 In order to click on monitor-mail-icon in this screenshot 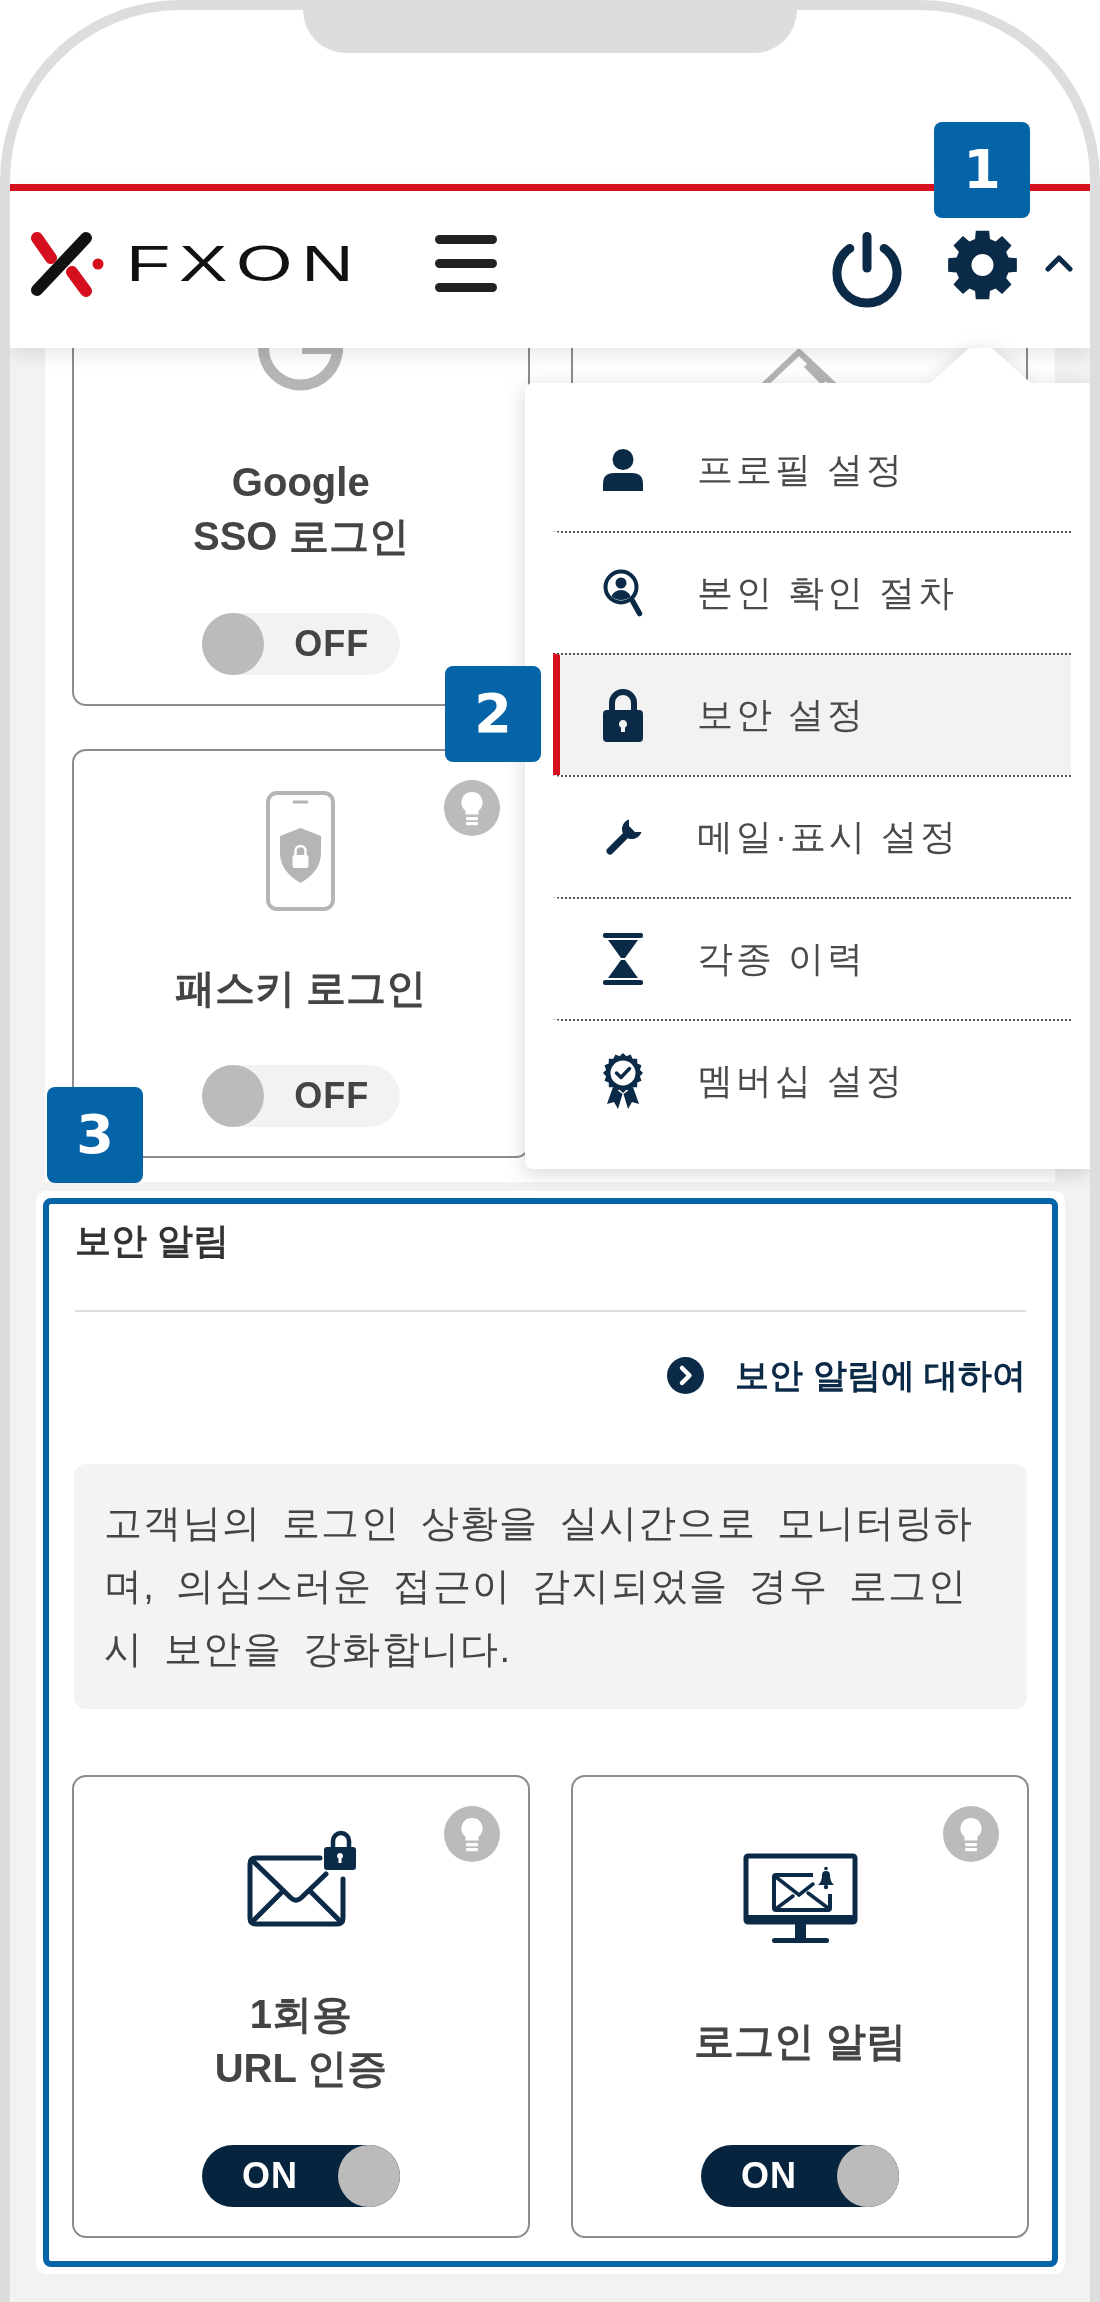, I will do `click(800, 1899)`.